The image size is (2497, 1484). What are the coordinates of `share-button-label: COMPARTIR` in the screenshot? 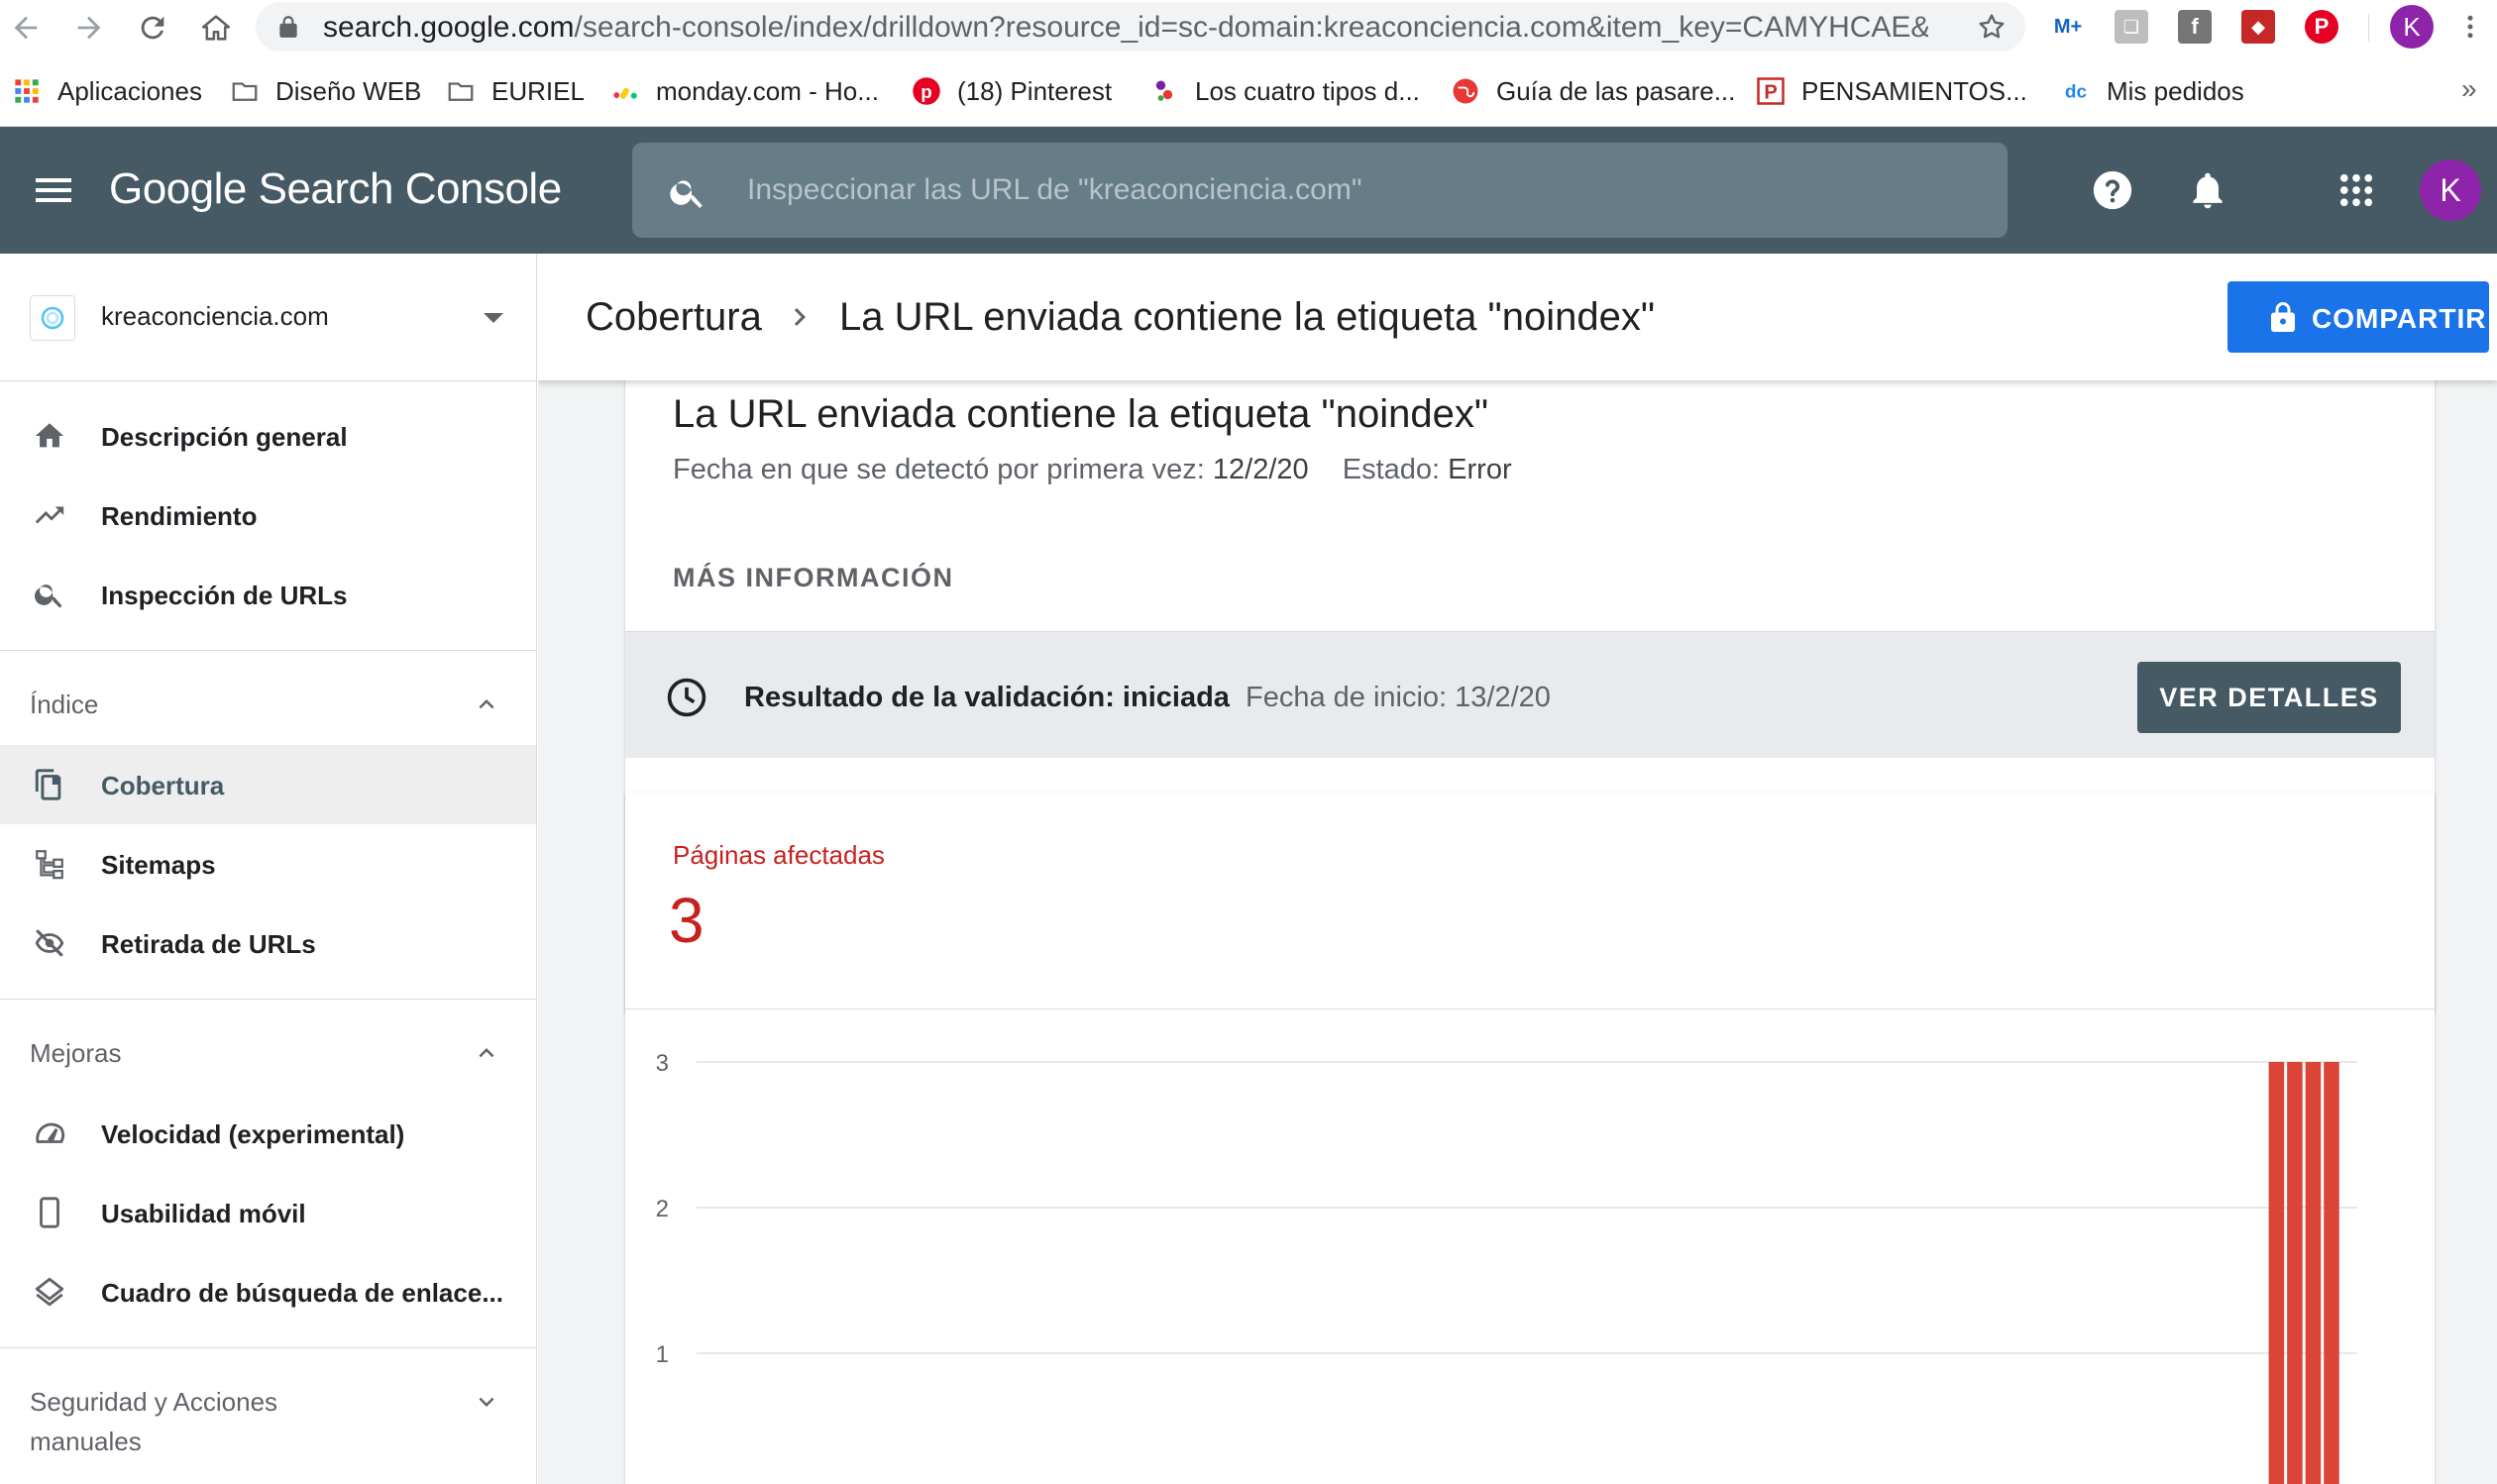 It's located at (2400, 319).